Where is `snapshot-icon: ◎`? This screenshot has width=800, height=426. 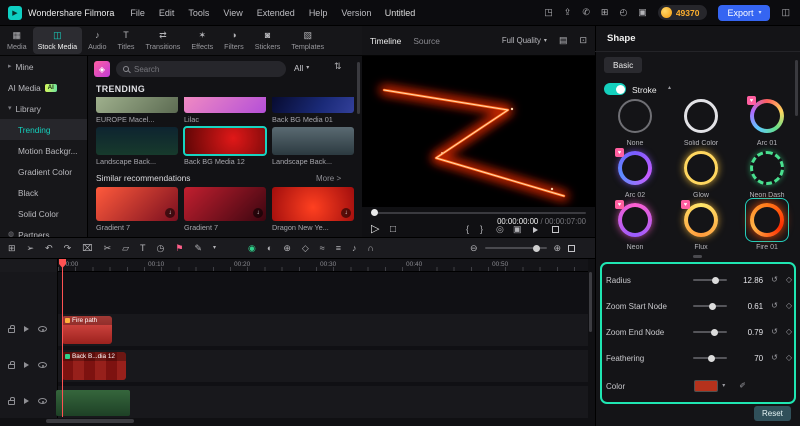
snapshot-icon: ◎ is located at coordinates (500, 229).